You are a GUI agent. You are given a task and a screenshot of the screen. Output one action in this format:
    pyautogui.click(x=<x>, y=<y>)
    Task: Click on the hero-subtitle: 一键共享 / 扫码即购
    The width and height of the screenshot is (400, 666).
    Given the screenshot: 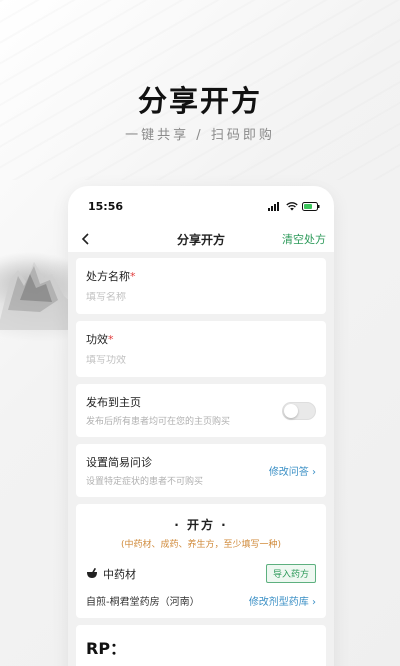 What is the action you would take?
    pyautogui.click(x=200, y=135)
    